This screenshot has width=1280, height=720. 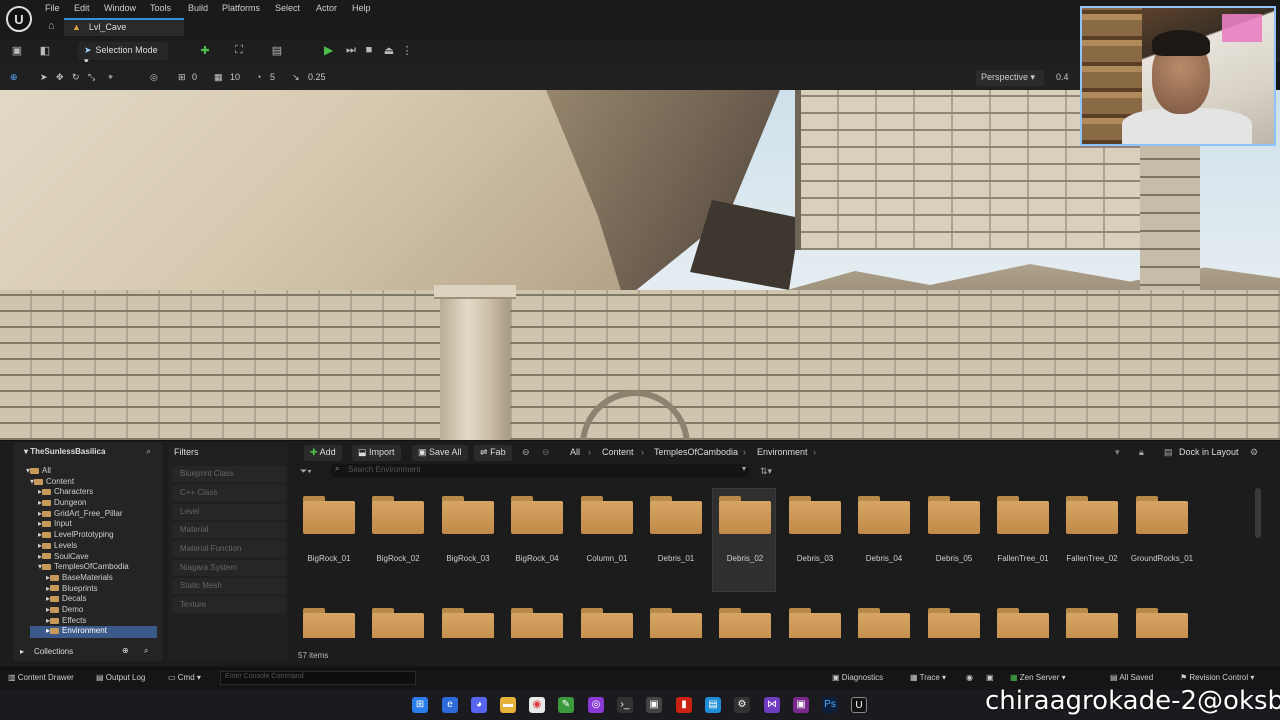 What do you see at coordinates (14, 77) in the screenshot?
I see `transform-icon: ⊕` at bounding box center [14, 77].